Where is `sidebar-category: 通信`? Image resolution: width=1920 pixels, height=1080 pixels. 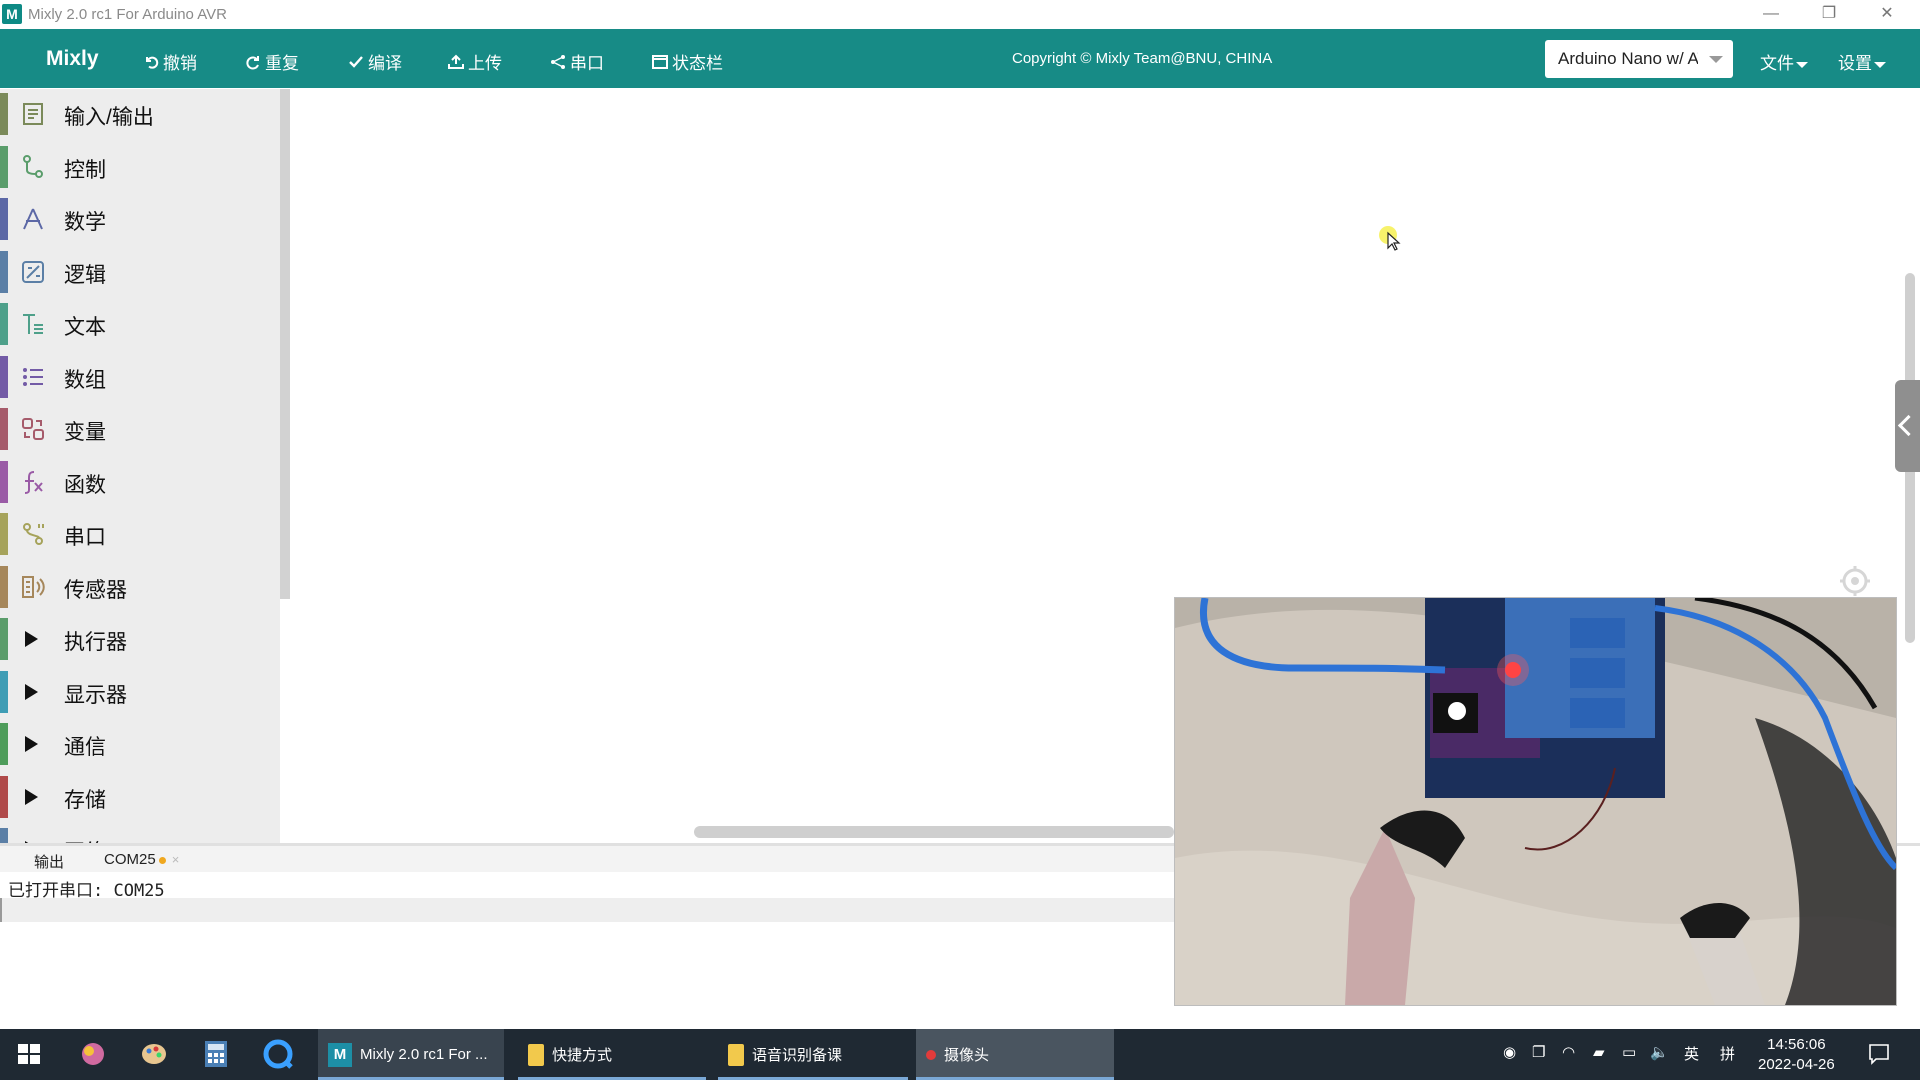
sidebar-category: 通信 is located at coordinates (139, 744).